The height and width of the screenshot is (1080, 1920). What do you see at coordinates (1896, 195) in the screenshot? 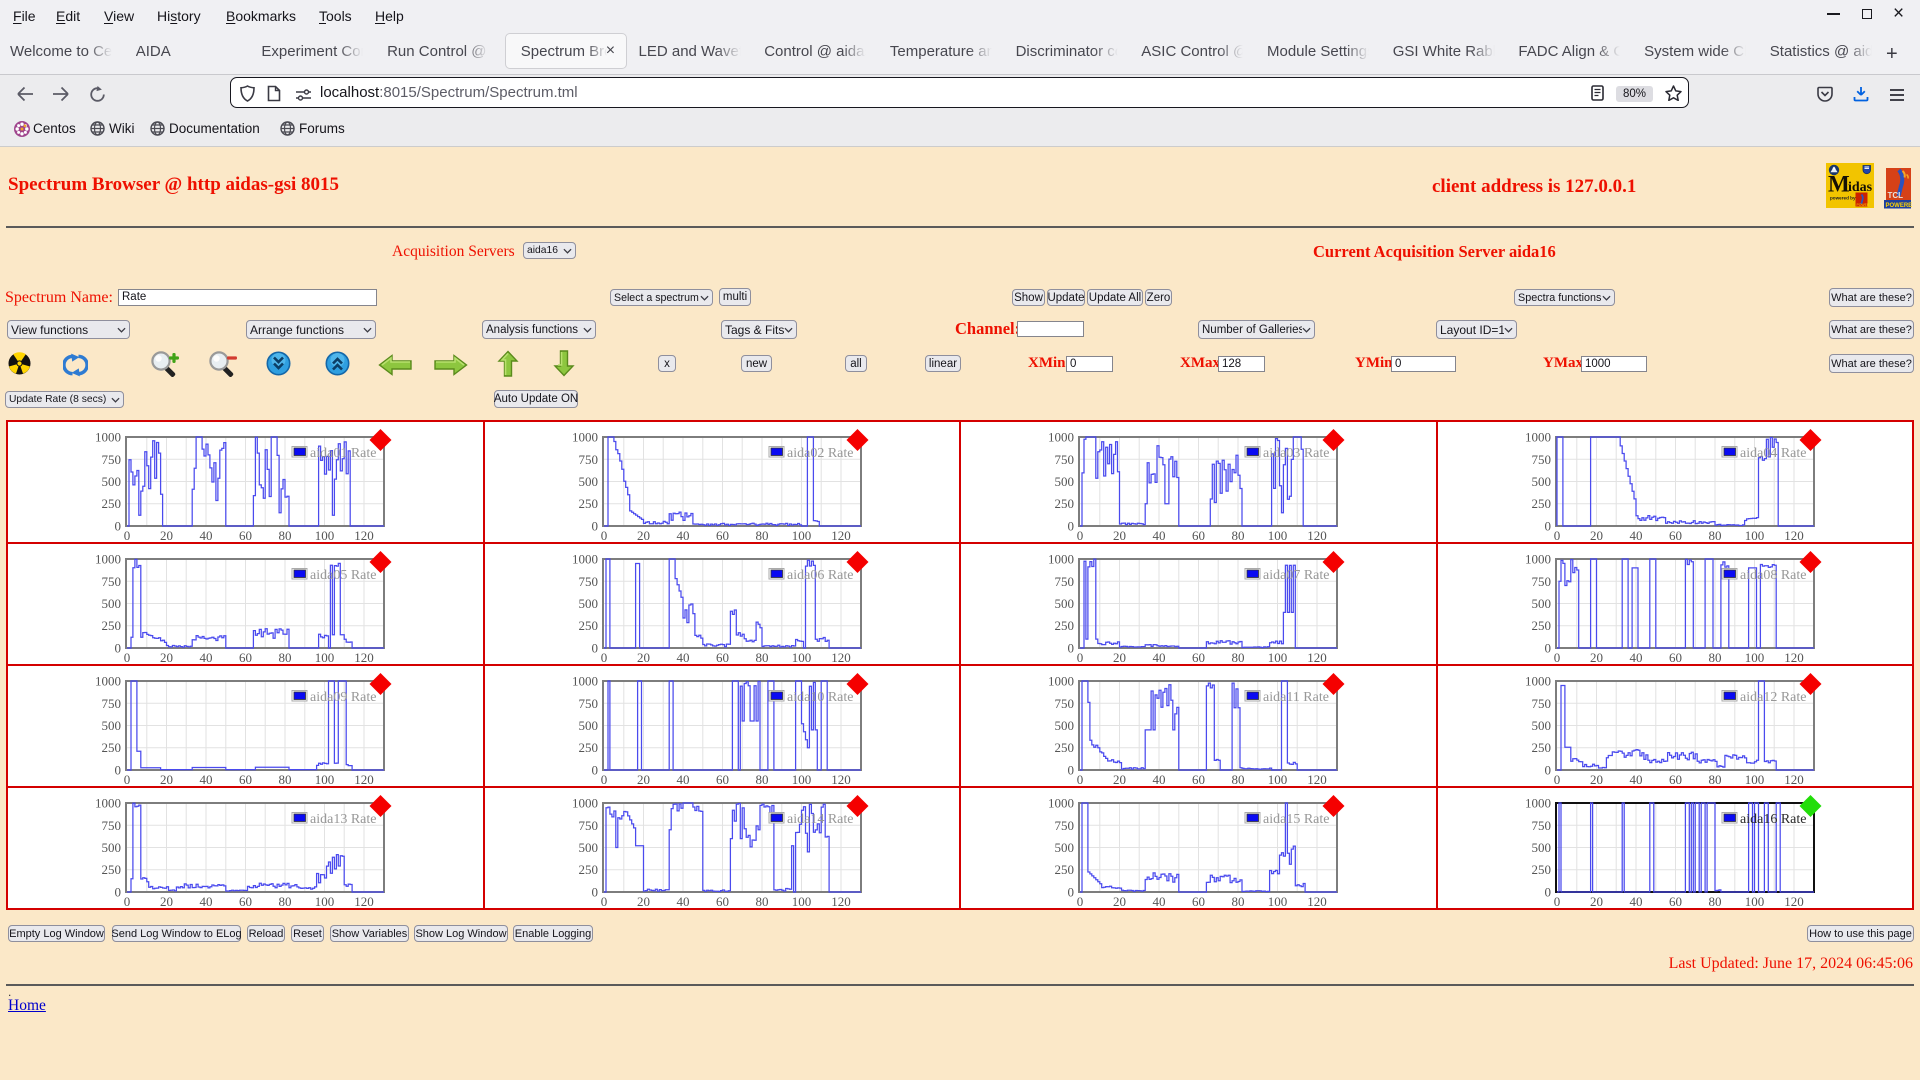
I see `svg-text: TCL` at bounding box center [1896, 195].